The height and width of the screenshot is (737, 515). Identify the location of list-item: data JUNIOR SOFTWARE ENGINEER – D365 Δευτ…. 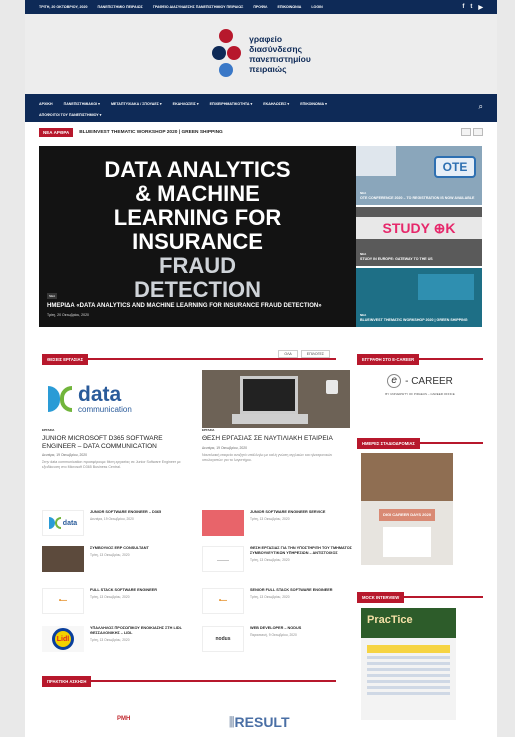
(117, 522).